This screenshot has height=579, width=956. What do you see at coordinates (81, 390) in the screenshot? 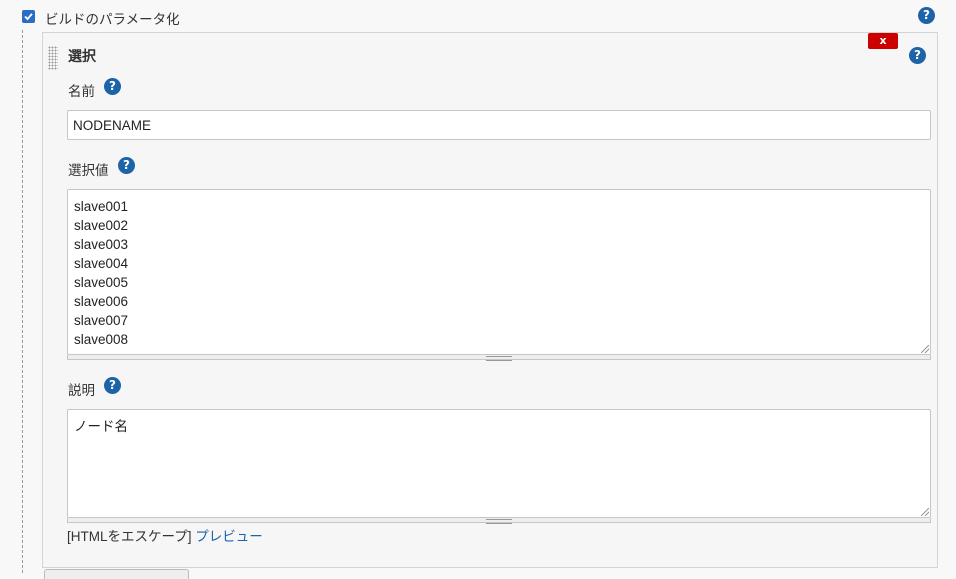
I see `description-label: 説明` at bounding box center [81, 390].